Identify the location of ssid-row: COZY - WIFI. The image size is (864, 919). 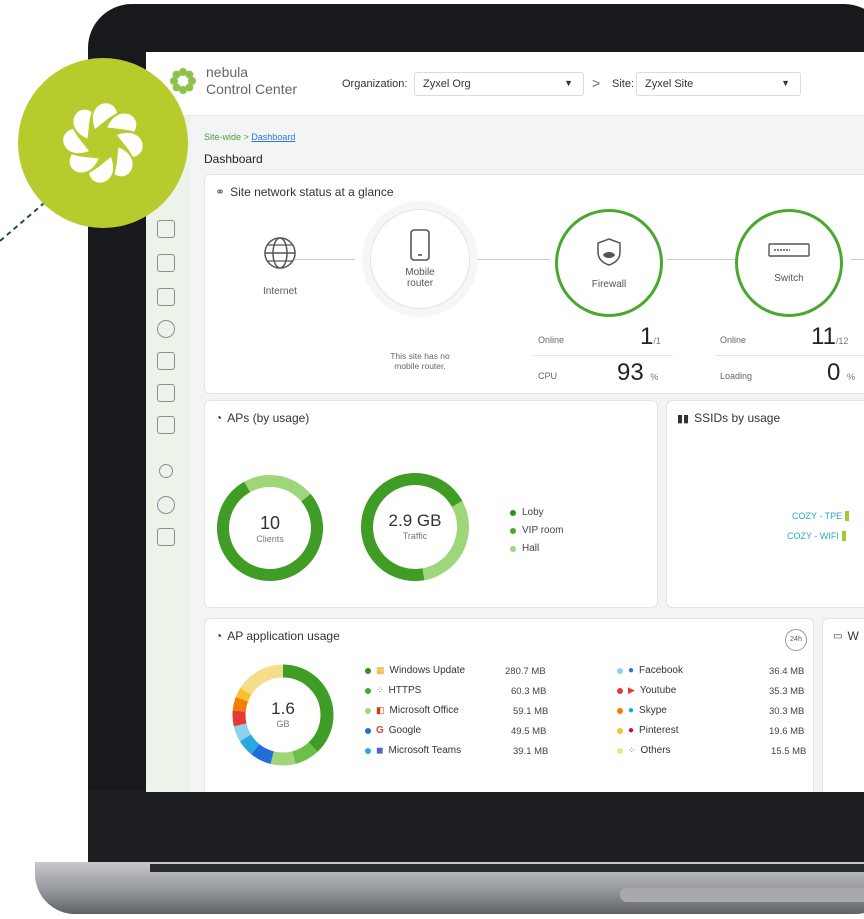
(816, 536).